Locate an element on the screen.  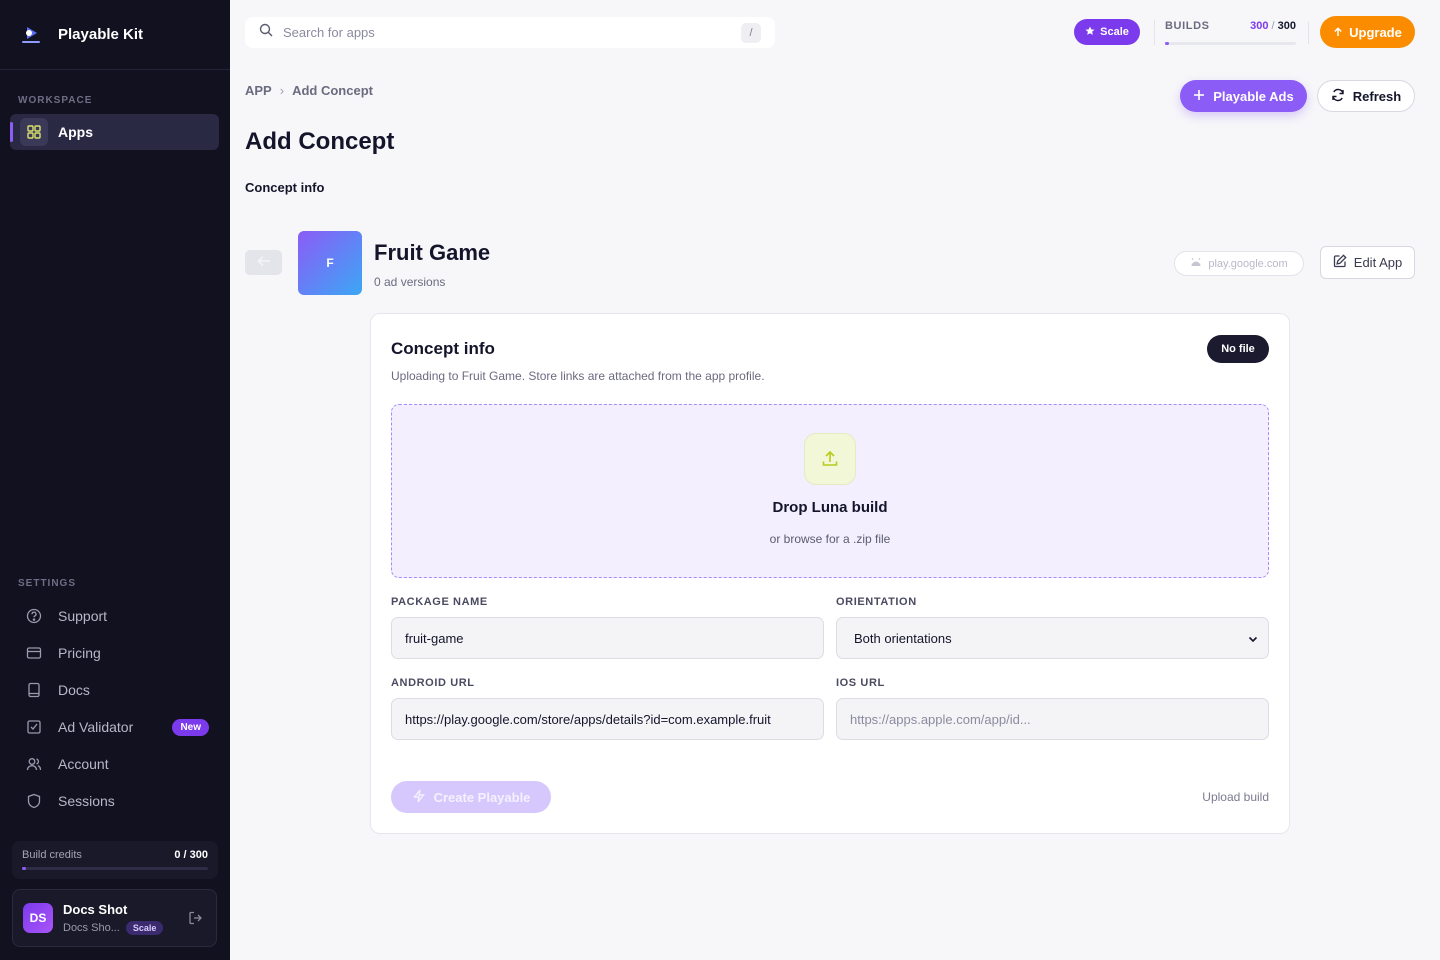
file-status-badge: No file is located at coordinates (1238, 349).